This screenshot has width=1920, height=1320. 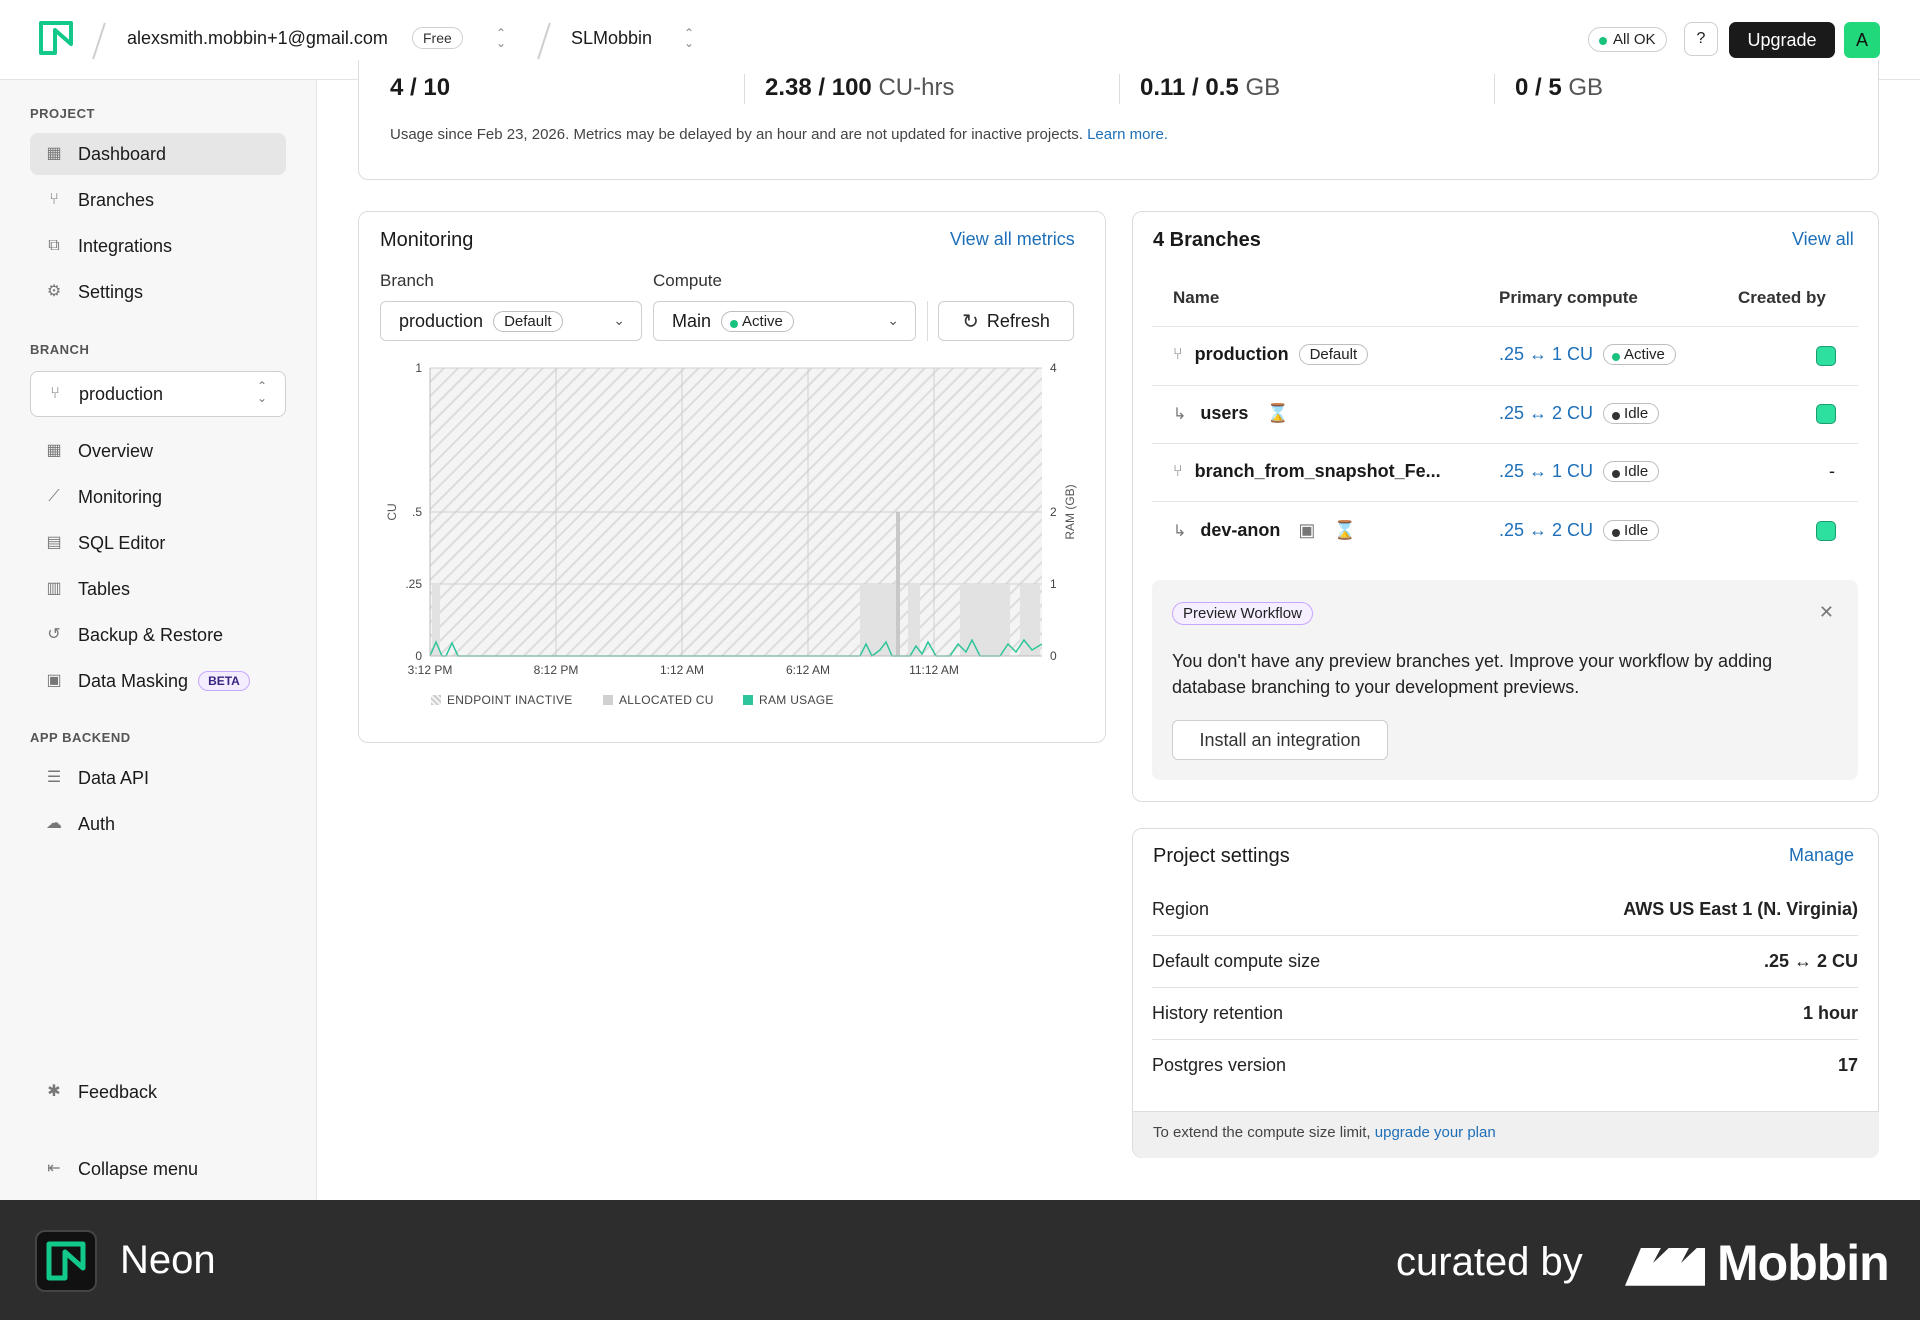 I want to click on install-integration-button: Install an integration, so click(x=1280, y=740).